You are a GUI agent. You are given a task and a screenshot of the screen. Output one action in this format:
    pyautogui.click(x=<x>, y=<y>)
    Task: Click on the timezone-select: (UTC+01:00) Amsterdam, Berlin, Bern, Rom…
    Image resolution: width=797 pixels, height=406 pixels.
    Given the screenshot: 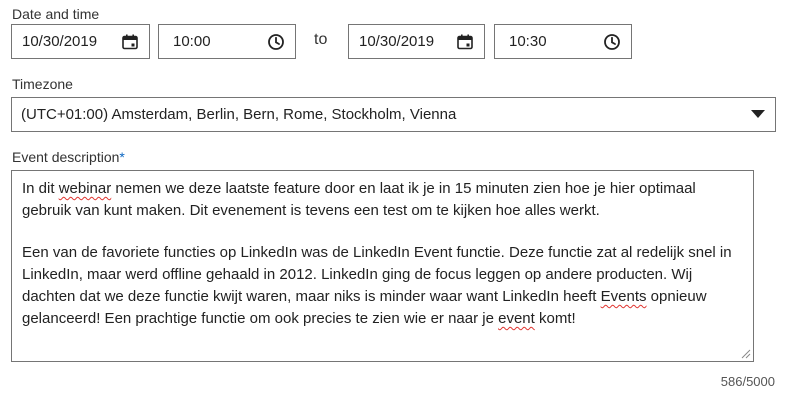 What is the action you would take?
    pyautogui.click(x=393, y=114)
    